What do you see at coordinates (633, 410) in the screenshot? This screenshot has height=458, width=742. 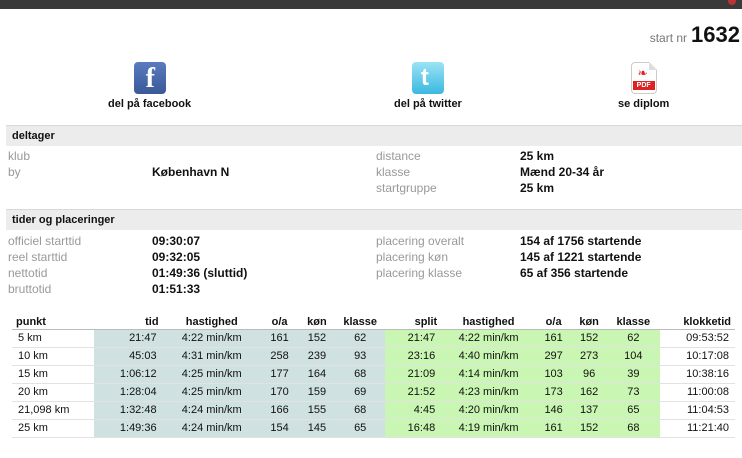 I see `table-cell: 65` at bounding box center [633, 410].